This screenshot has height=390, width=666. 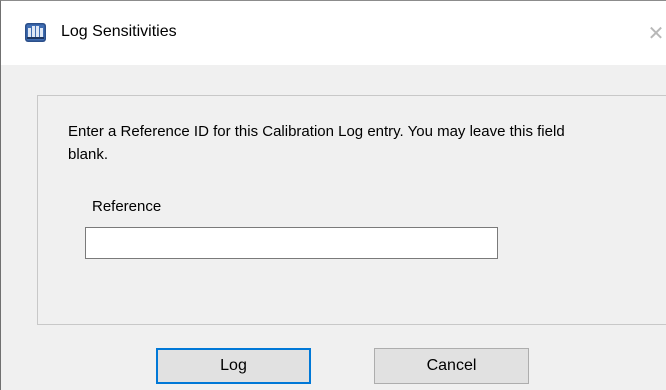 What do you see at coordinates (233, 366) in the screenshot?
I see `log-button: Log` at bounding box center [233, 366].